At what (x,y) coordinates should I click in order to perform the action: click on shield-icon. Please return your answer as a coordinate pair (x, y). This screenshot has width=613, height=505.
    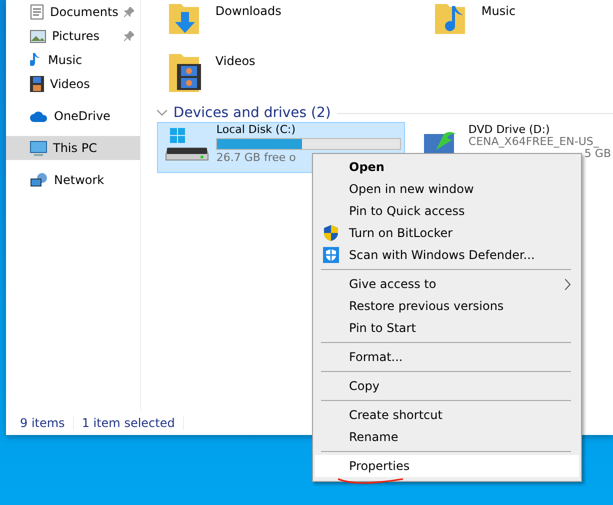
    Looking at the image, I should click on (331, 233).